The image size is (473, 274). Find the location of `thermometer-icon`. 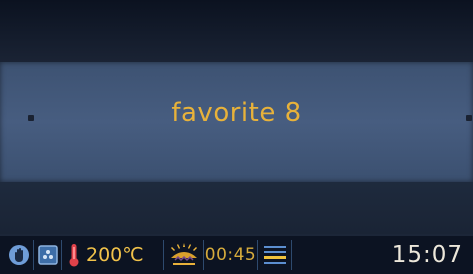

thermometer-icon is located at coordinates (74, 255).